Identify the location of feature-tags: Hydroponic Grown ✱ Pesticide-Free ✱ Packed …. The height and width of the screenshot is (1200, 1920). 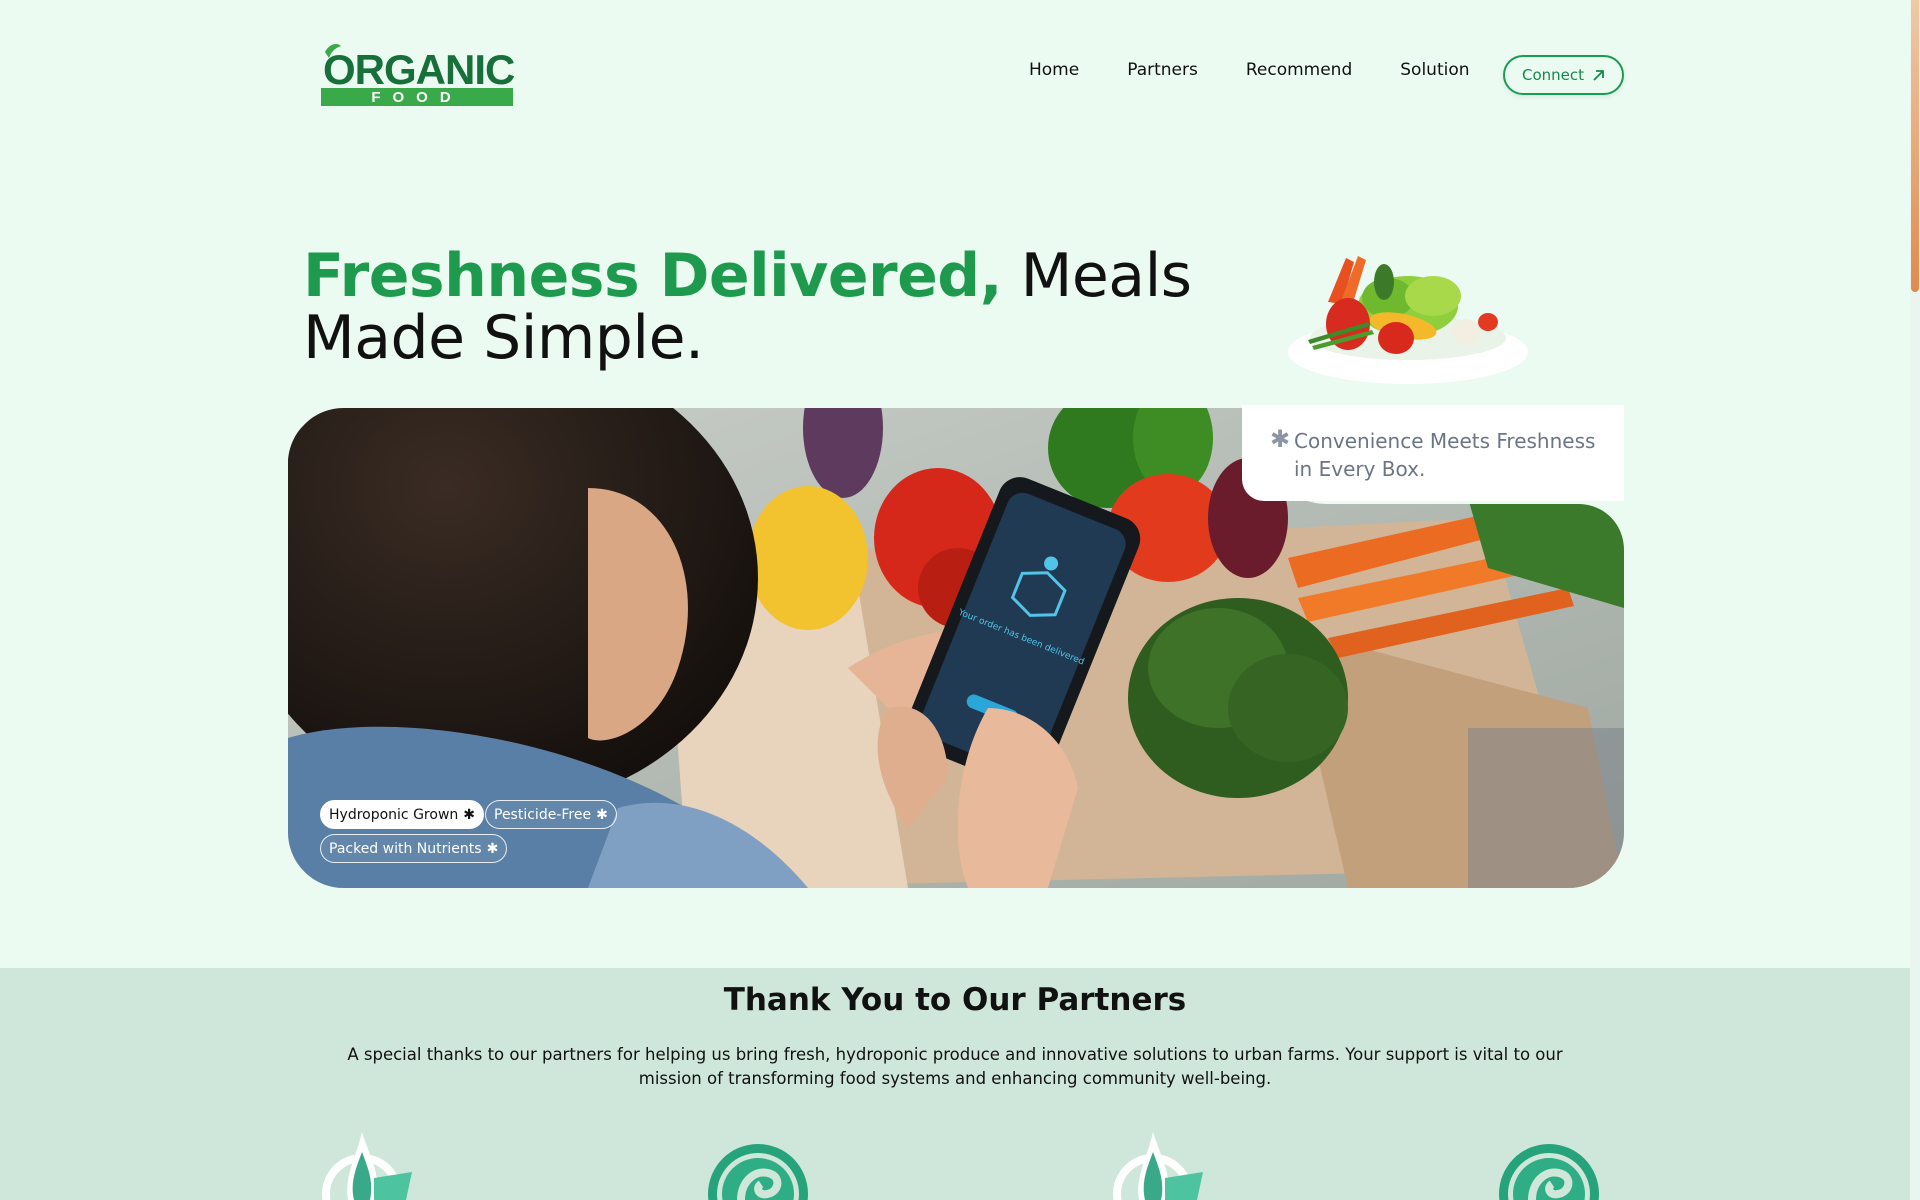
(490, 834).